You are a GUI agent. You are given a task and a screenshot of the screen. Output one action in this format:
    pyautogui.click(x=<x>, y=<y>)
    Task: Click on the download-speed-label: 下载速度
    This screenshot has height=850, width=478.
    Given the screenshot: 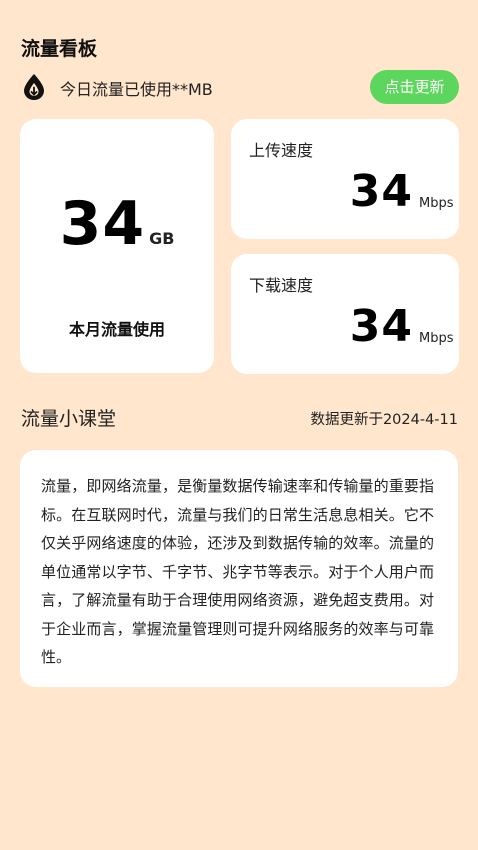 What is the action you would take?
    pyautogui.click(x=281, y=285)
    